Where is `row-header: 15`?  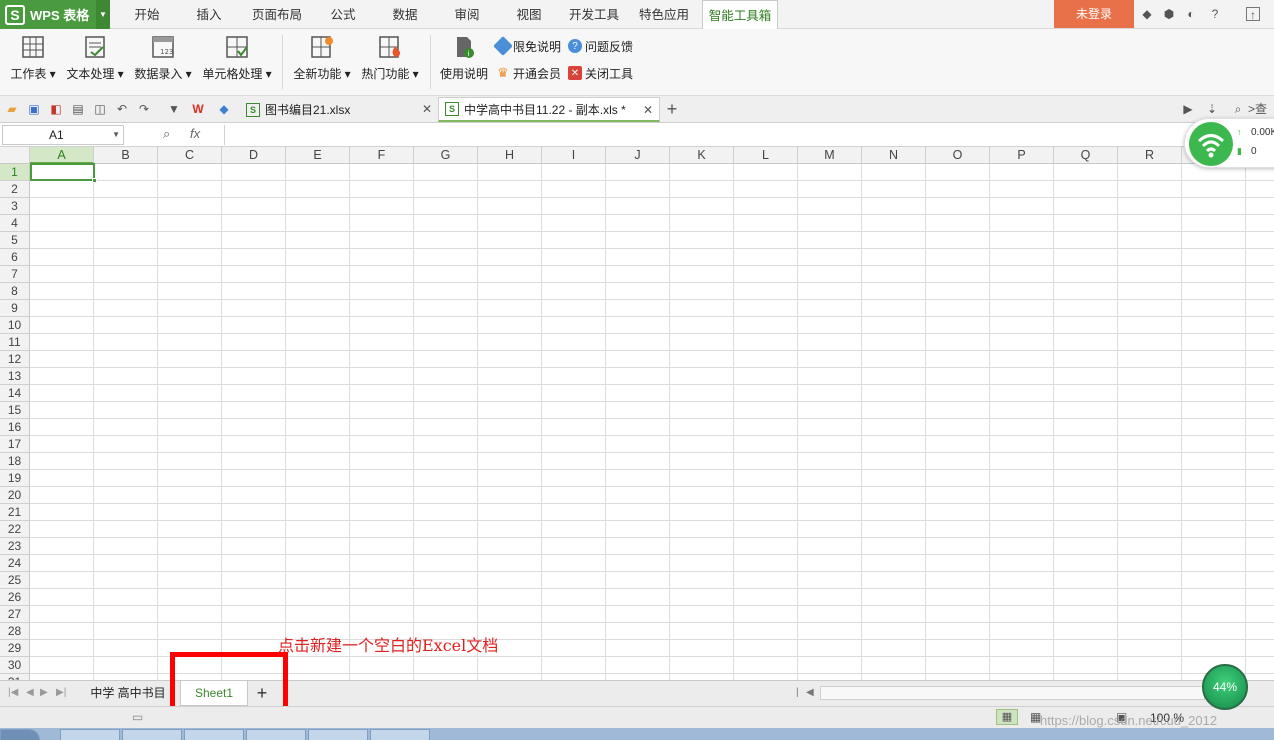
row-header: 15 is located at coordinates (15, 410).